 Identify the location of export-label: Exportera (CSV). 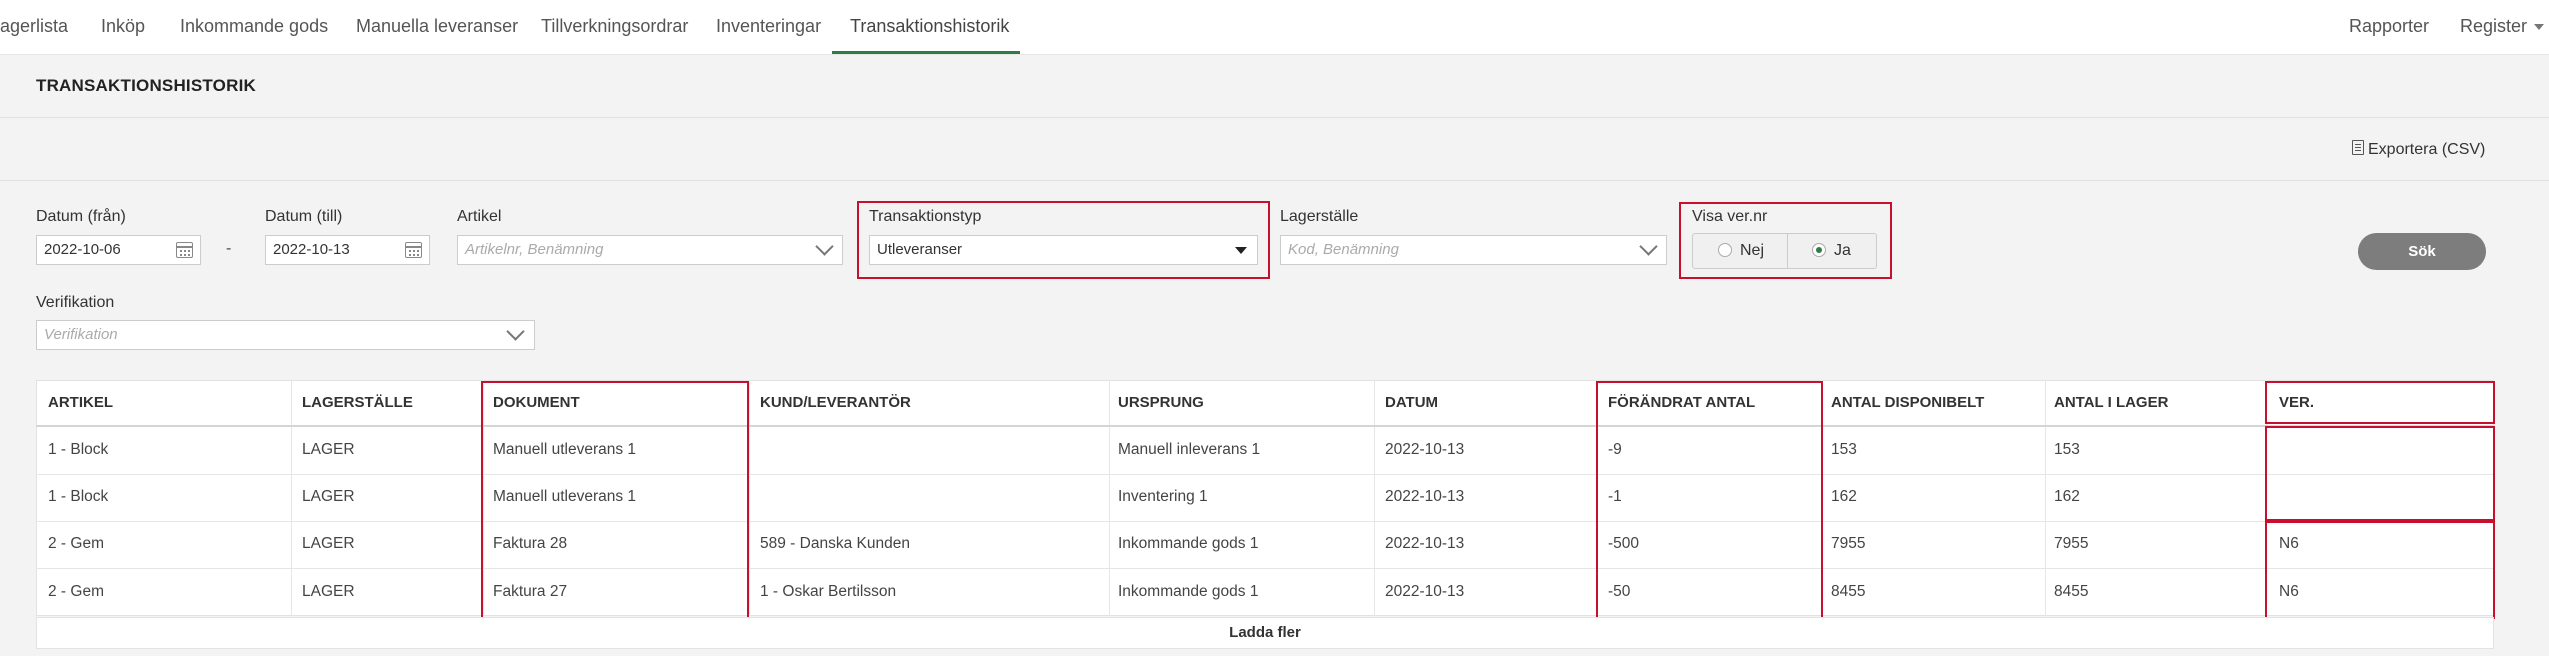
(2427, 149).